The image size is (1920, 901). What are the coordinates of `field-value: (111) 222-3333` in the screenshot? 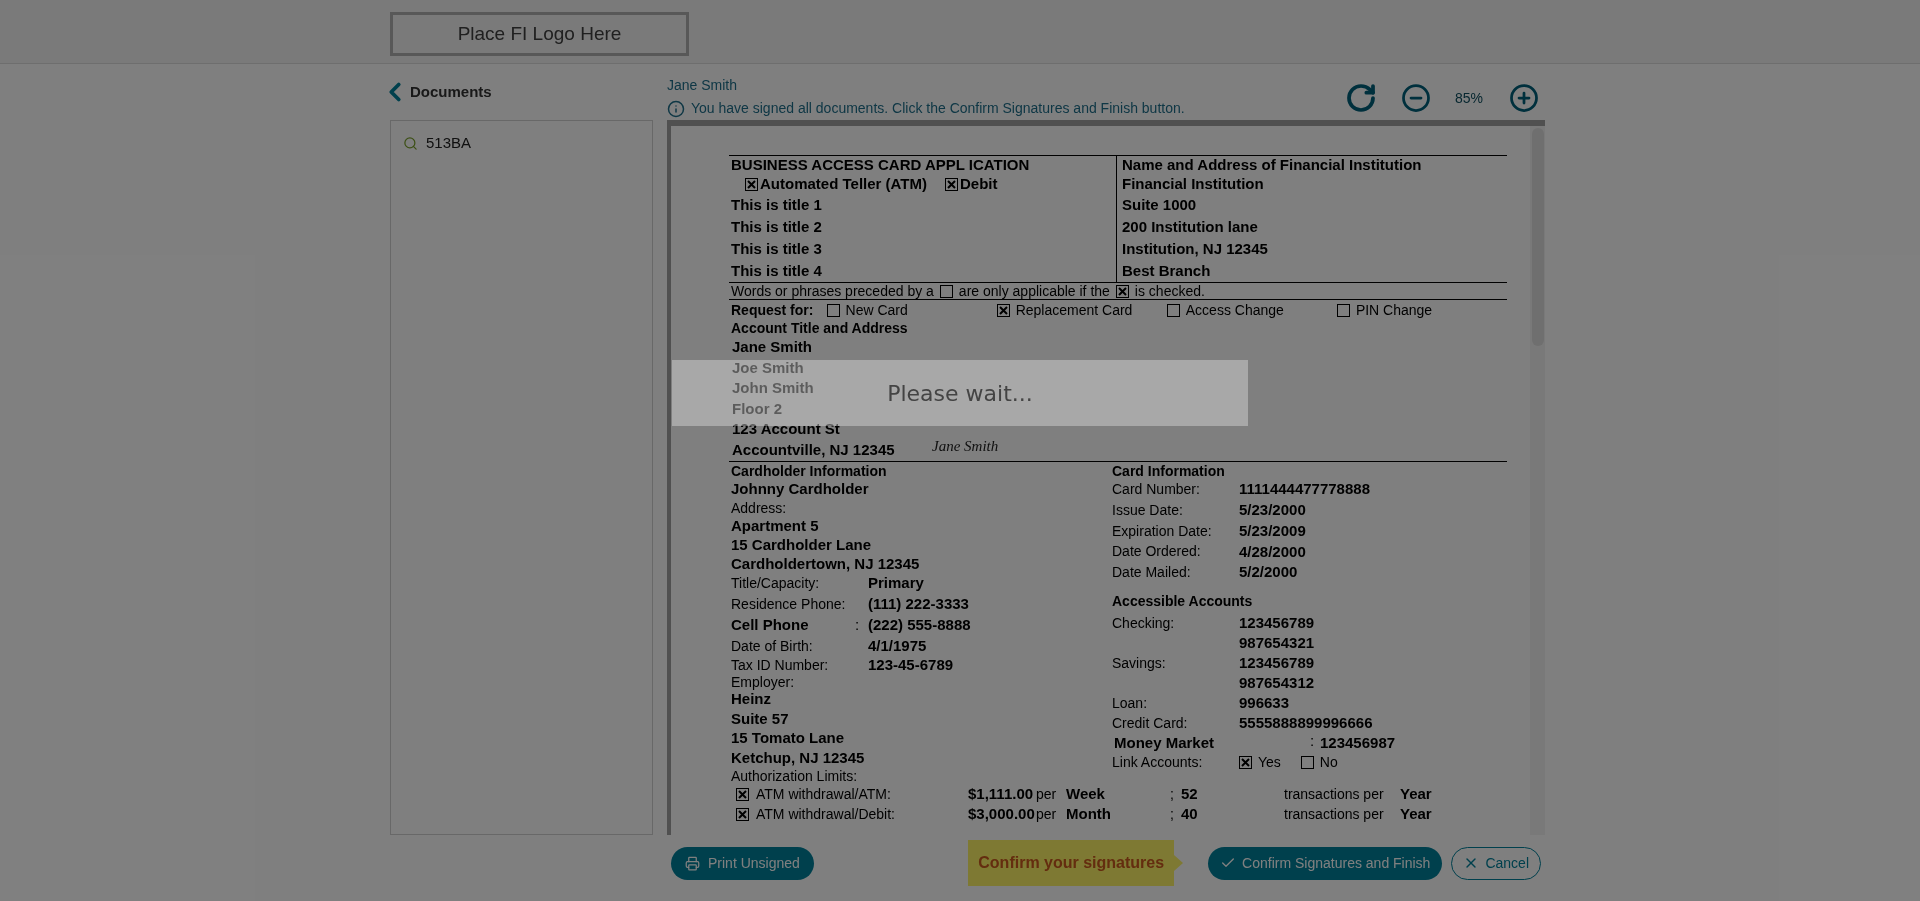 It's located at (918, 604).